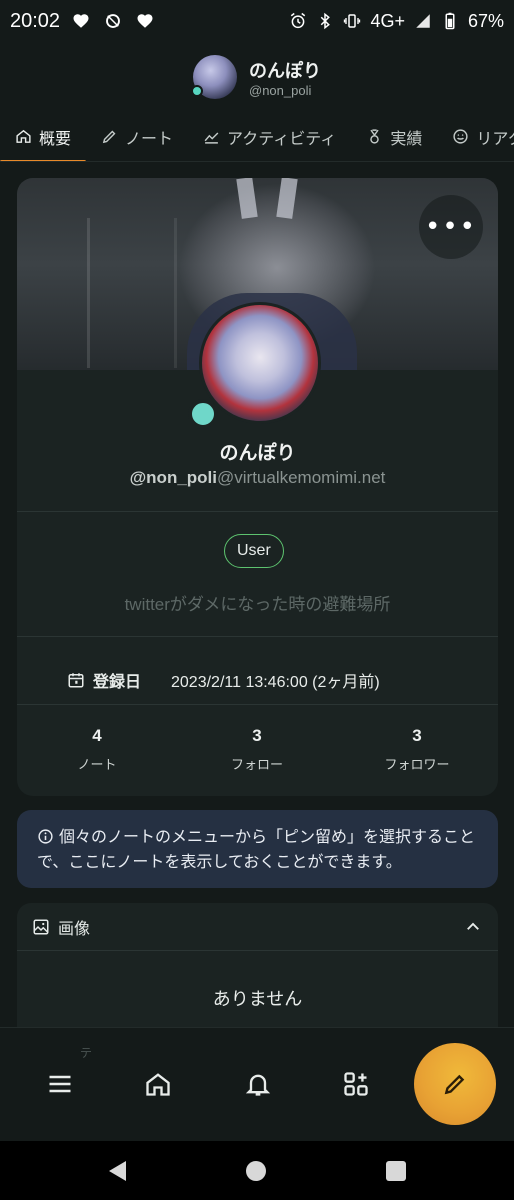 The height and width of the screenshot is (1200, 514). Describe the element at coordinates (375, 136) in the screenshot. I see `medal-icon` at that location.